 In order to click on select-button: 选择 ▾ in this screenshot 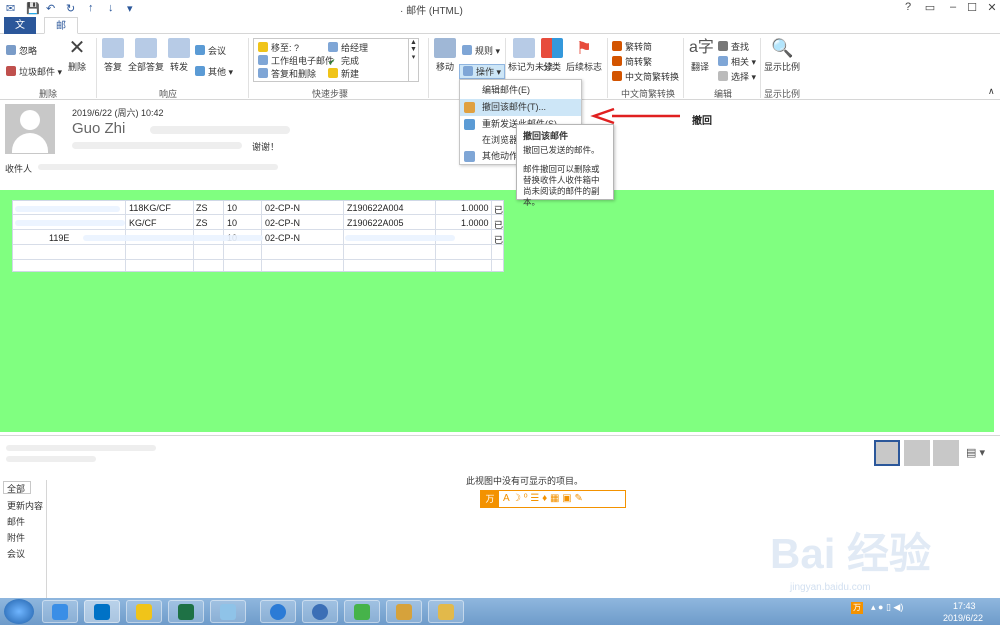, I will do `click(737, 76)`.